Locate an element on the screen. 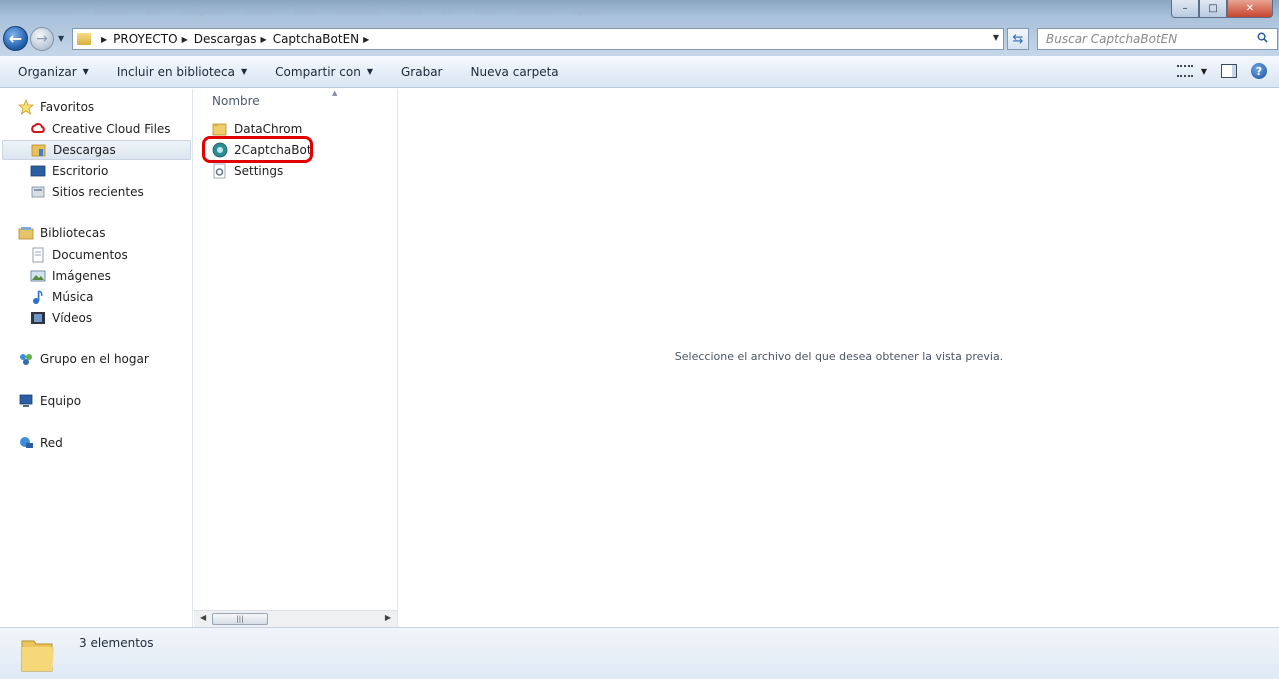  nav-homegroup-label: Grupo en el hogar is located at coordinates (94, 359).